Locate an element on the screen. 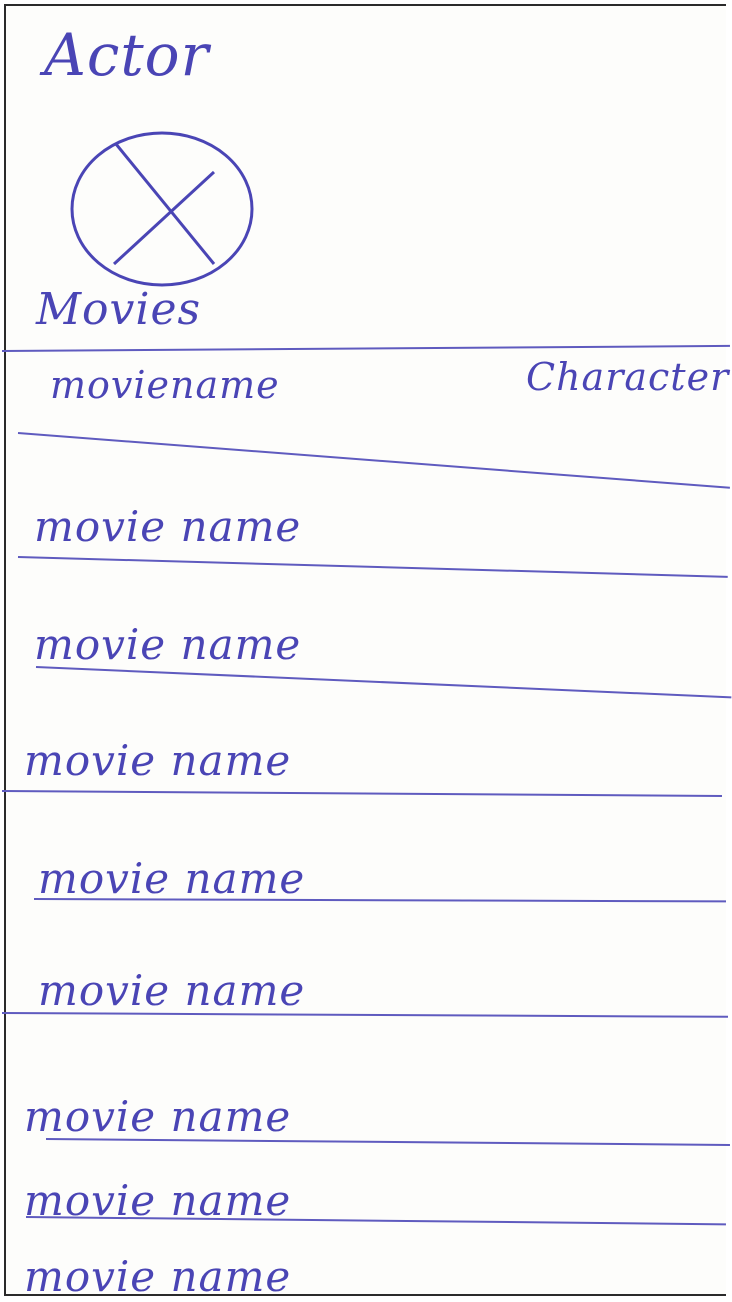 The width and height of the screenshot is (732, 1302). header-divider is located at coordinates (373, 460).